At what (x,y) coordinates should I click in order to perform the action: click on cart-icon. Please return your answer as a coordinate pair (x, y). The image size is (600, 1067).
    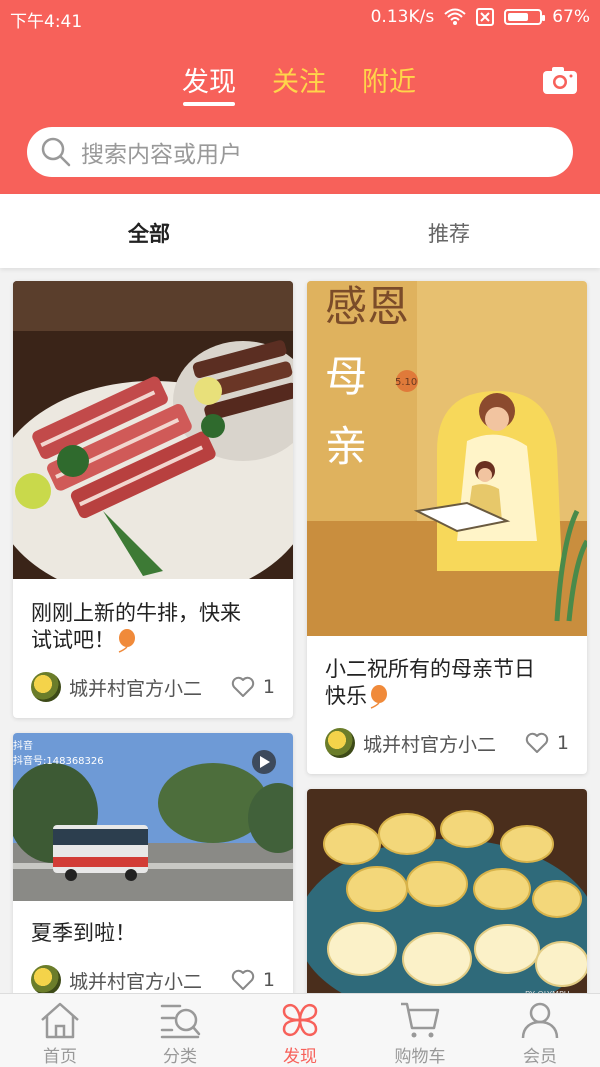
    Looking at the image, I should click on (420, 1020).